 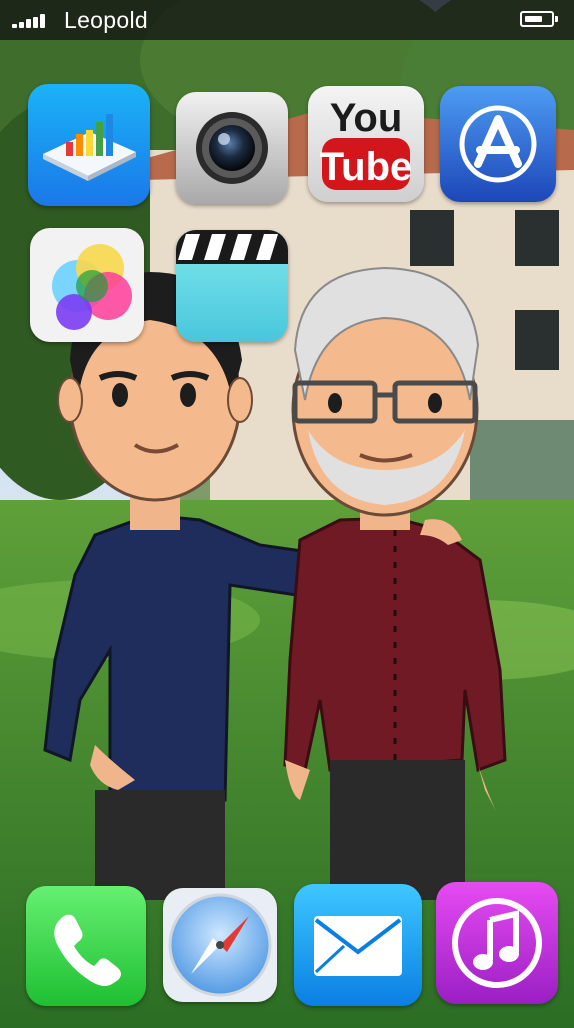 I want to click on phone-app-button, so click(x=86, y=946).